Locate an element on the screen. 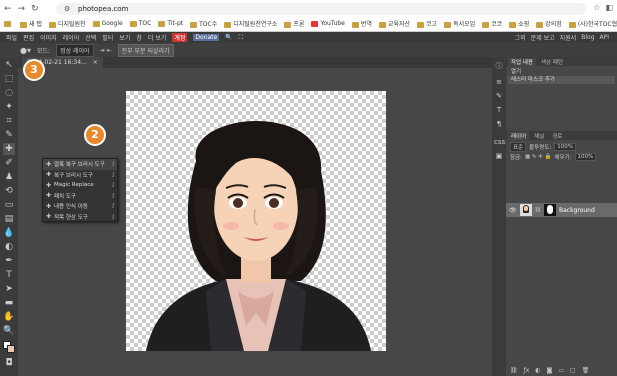 The height and width of the screenshot is (376, 617). tab-history: 작업 내용 is located at coordinates (522, 61).